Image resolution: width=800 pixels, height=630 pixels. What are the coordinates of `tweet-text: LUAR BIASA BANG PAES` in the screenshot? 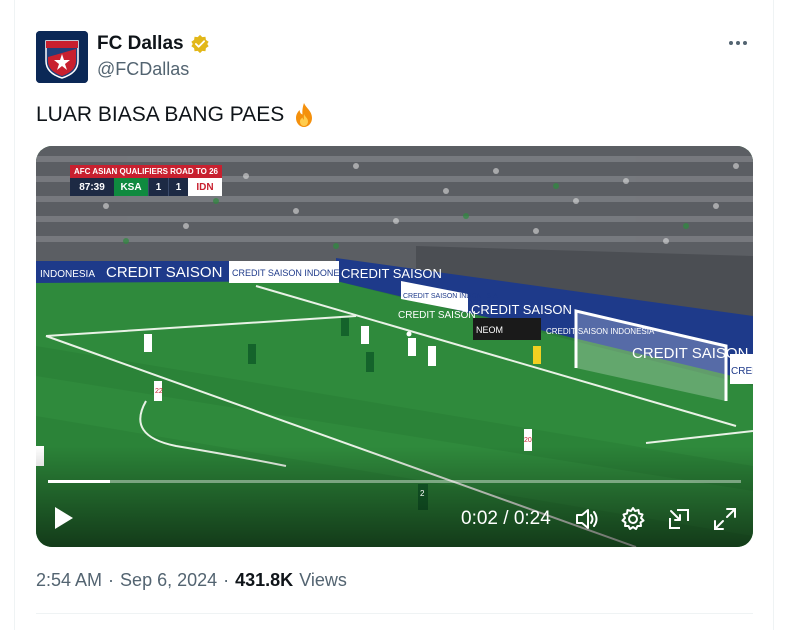 It's located at (176, 115).